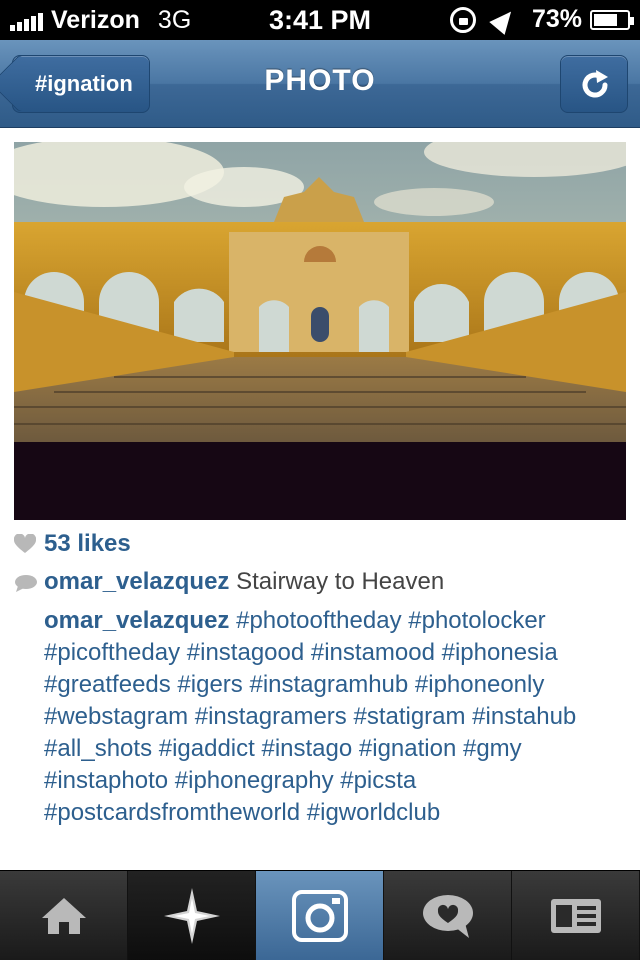 This screenshot has width=640, height=960. Describe the element at coordinates (136, 620) in the screenshot. I see `comment-username: omar_velazquez` at that location.